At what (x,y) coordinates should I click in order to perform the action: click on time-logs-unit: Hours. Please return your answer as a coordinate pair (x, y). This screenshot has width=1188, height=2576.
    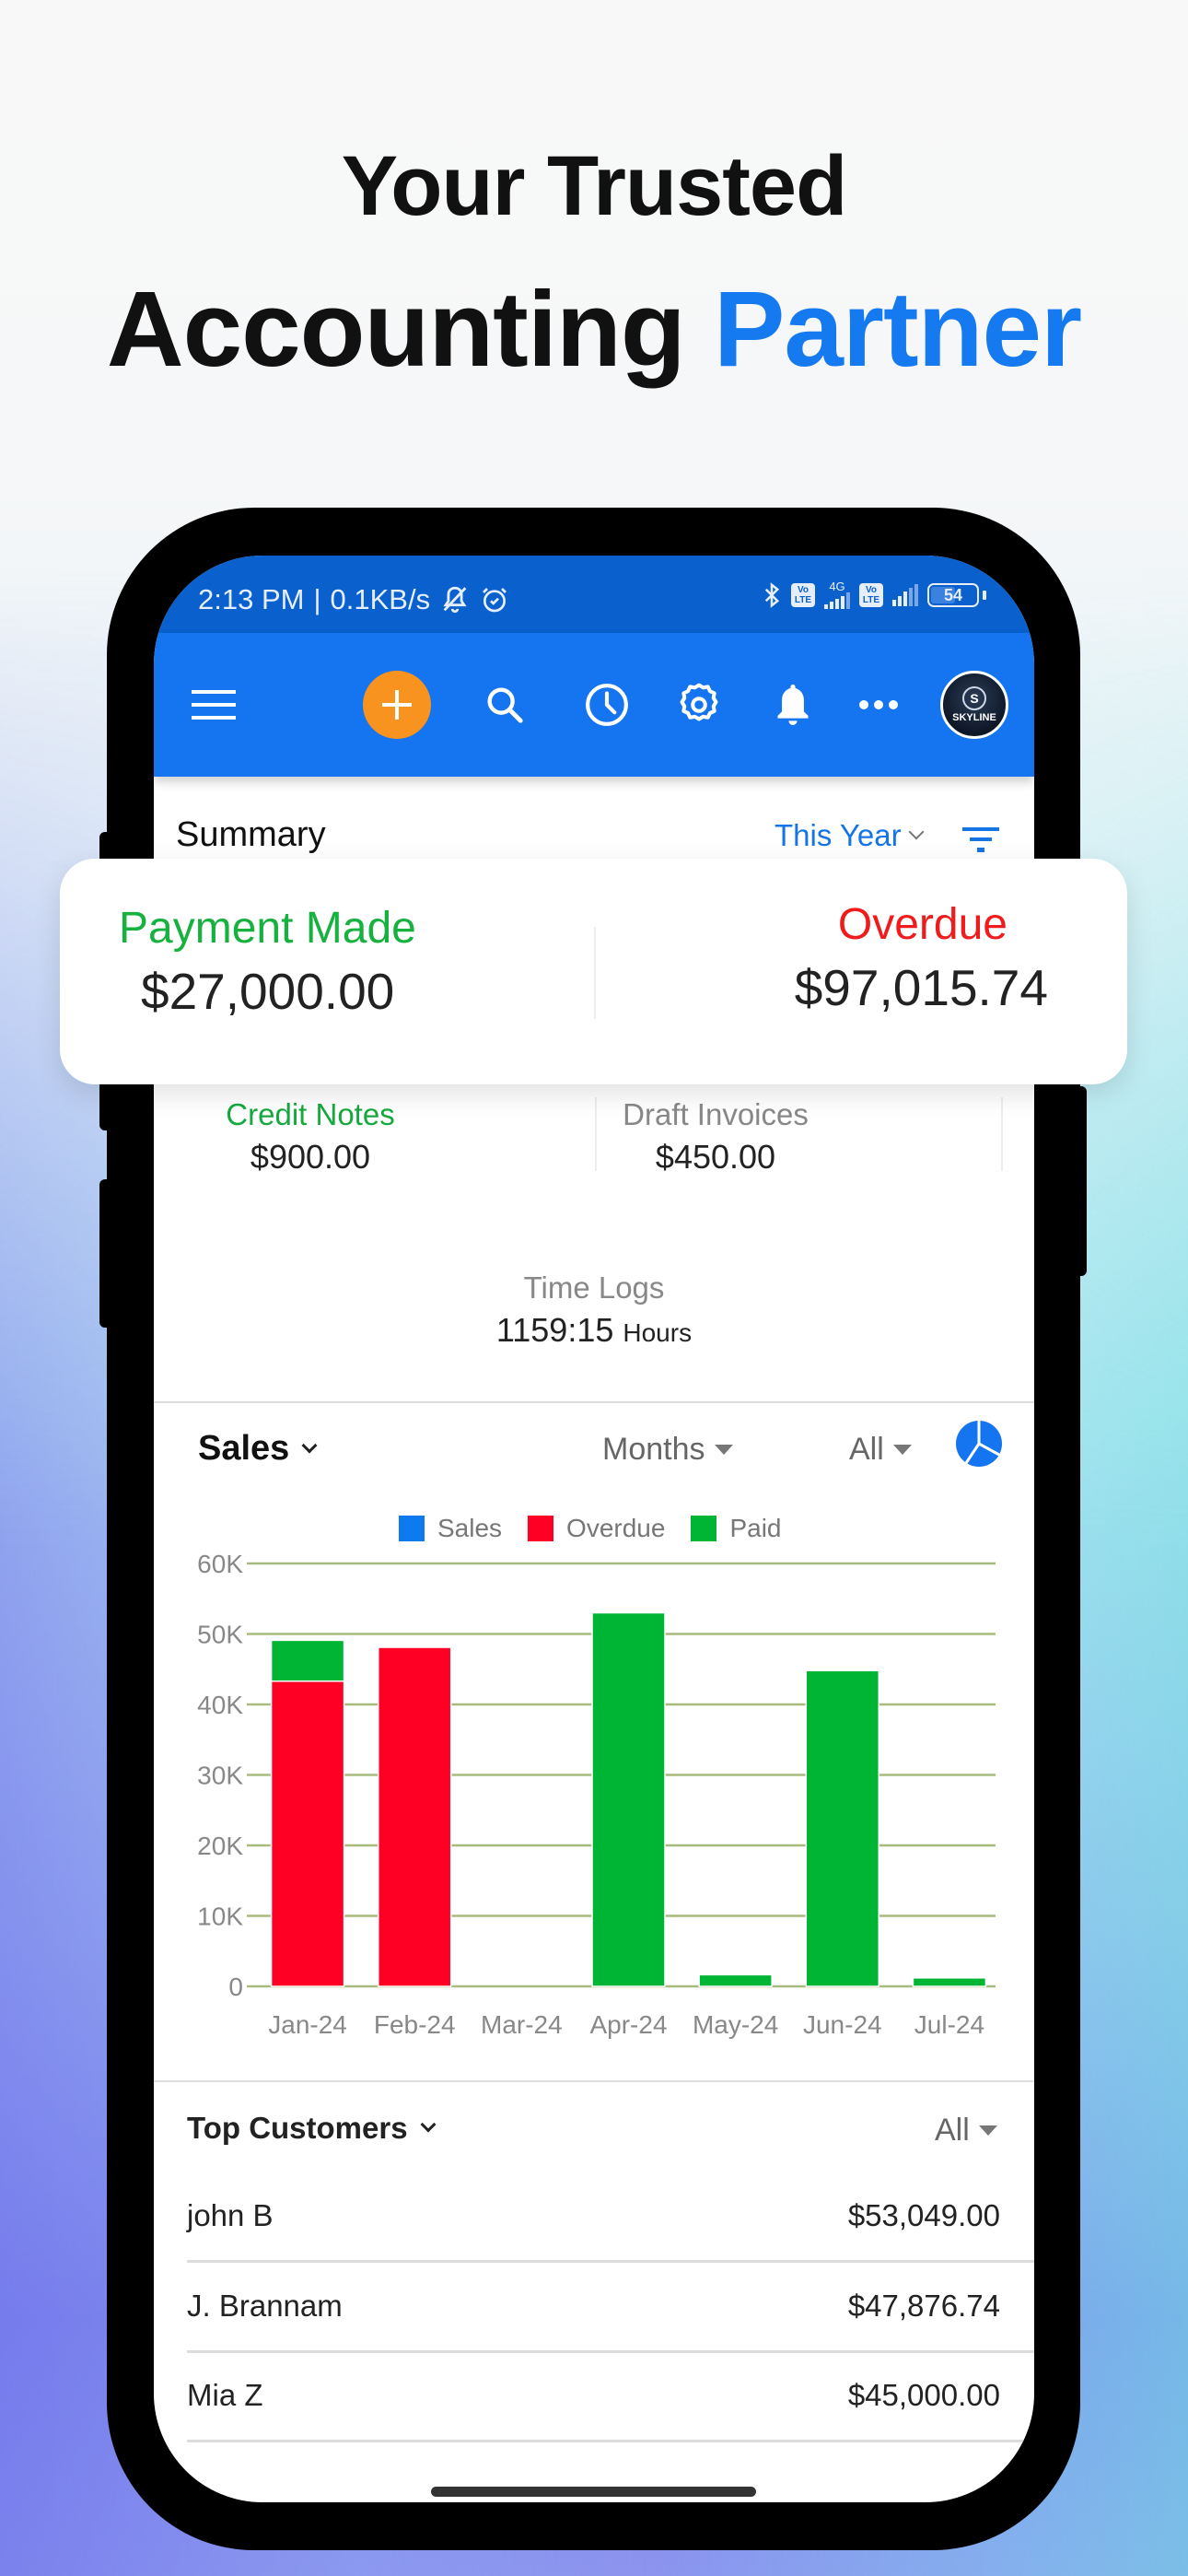
    Looking at the image, I should click on (658, 1332).